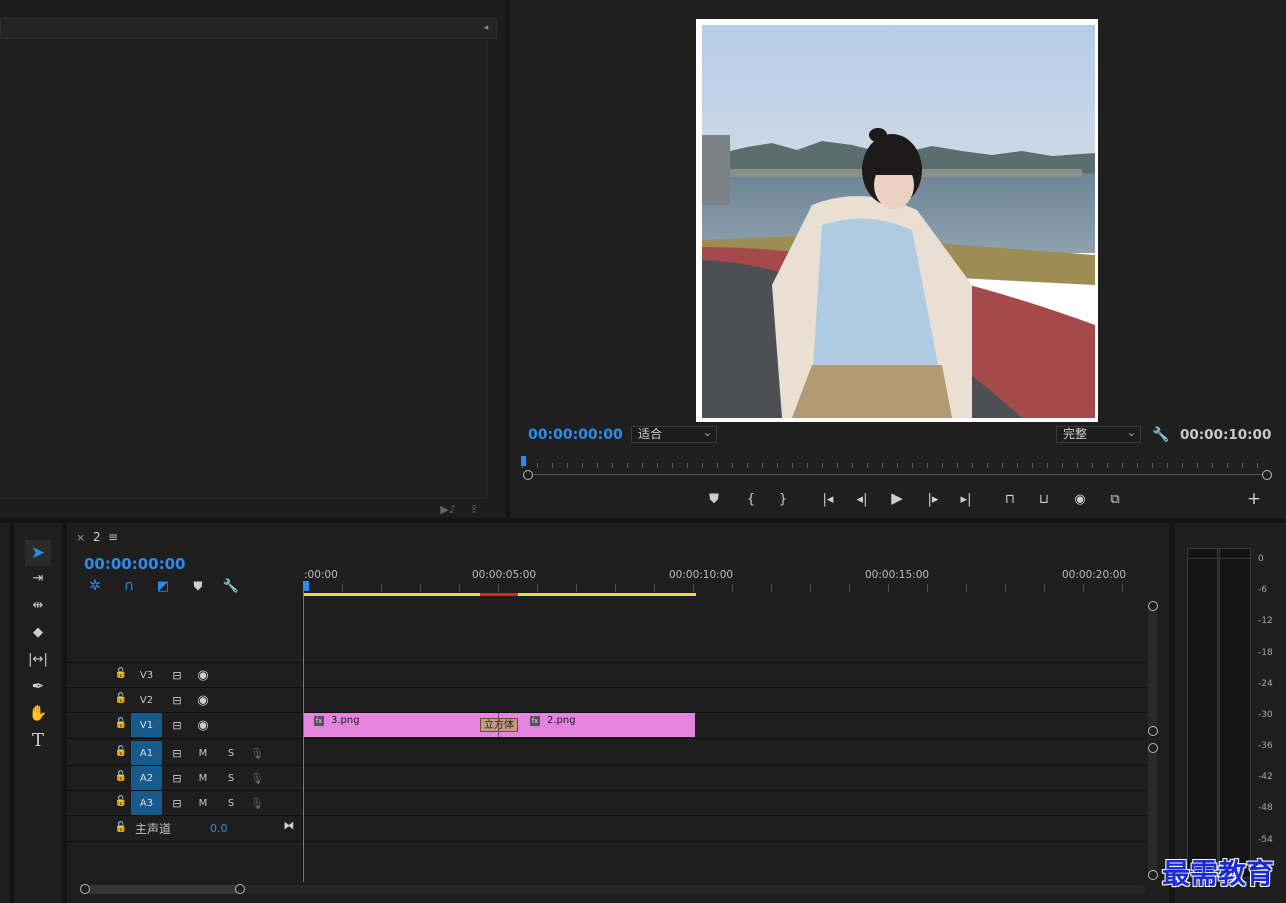 This screenshot has width=1286, height=903. What do you see at coordinates (607, 725) in the screenshot?
I see `clip-2-png` at bounding box center [607, 725].